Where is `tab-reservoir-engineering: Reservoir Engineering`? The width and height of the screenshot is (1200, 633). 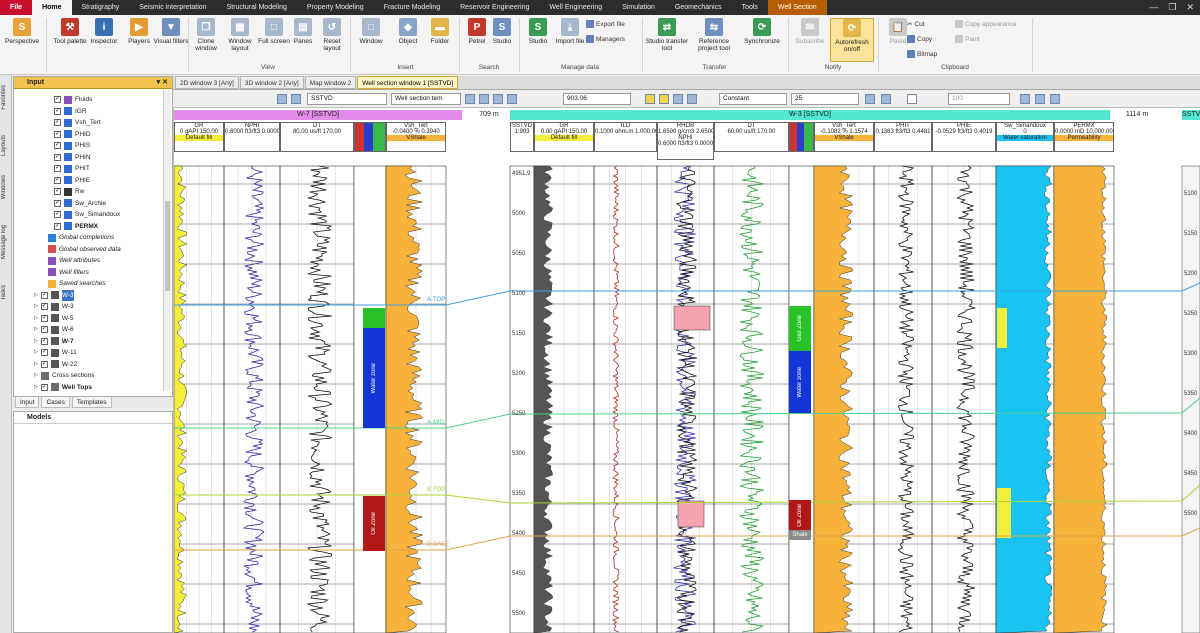 tab-reservoir-engineering: Reservoir Engineering is located at coordinates (494, 7).